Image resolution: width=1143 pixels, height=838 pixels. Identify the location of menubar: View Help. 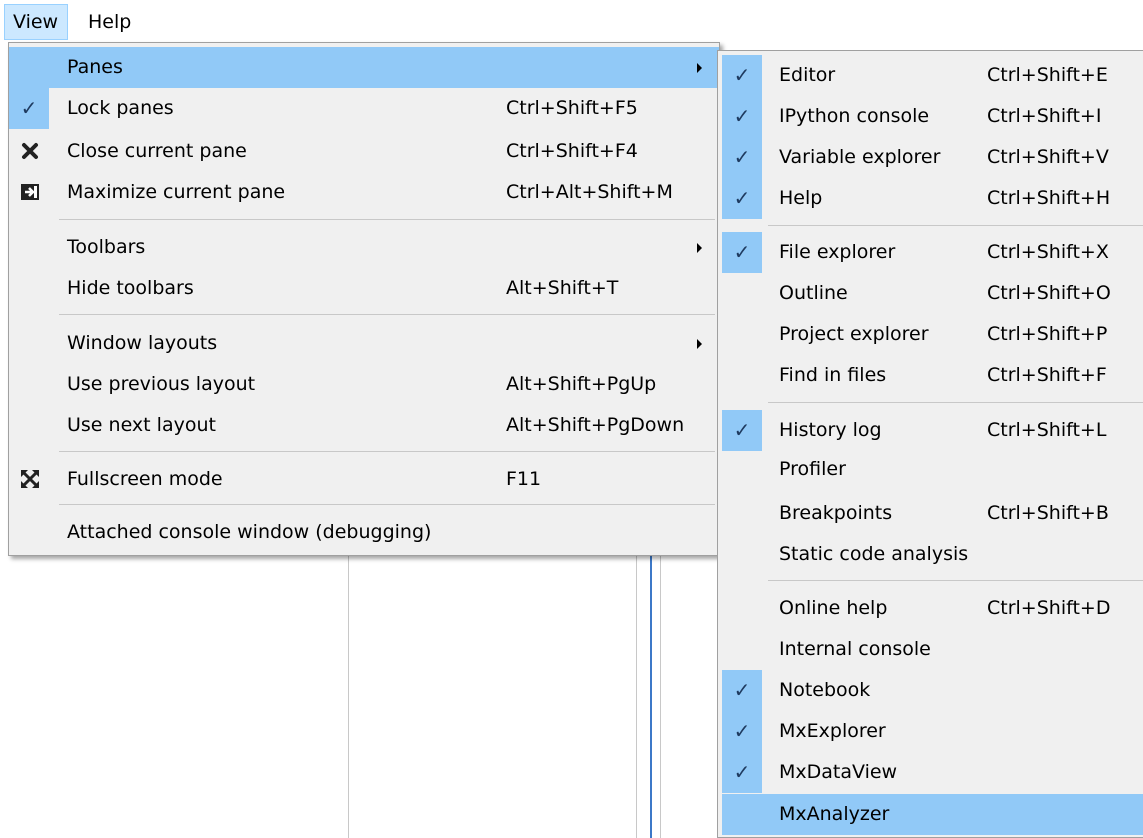
(571, 21).